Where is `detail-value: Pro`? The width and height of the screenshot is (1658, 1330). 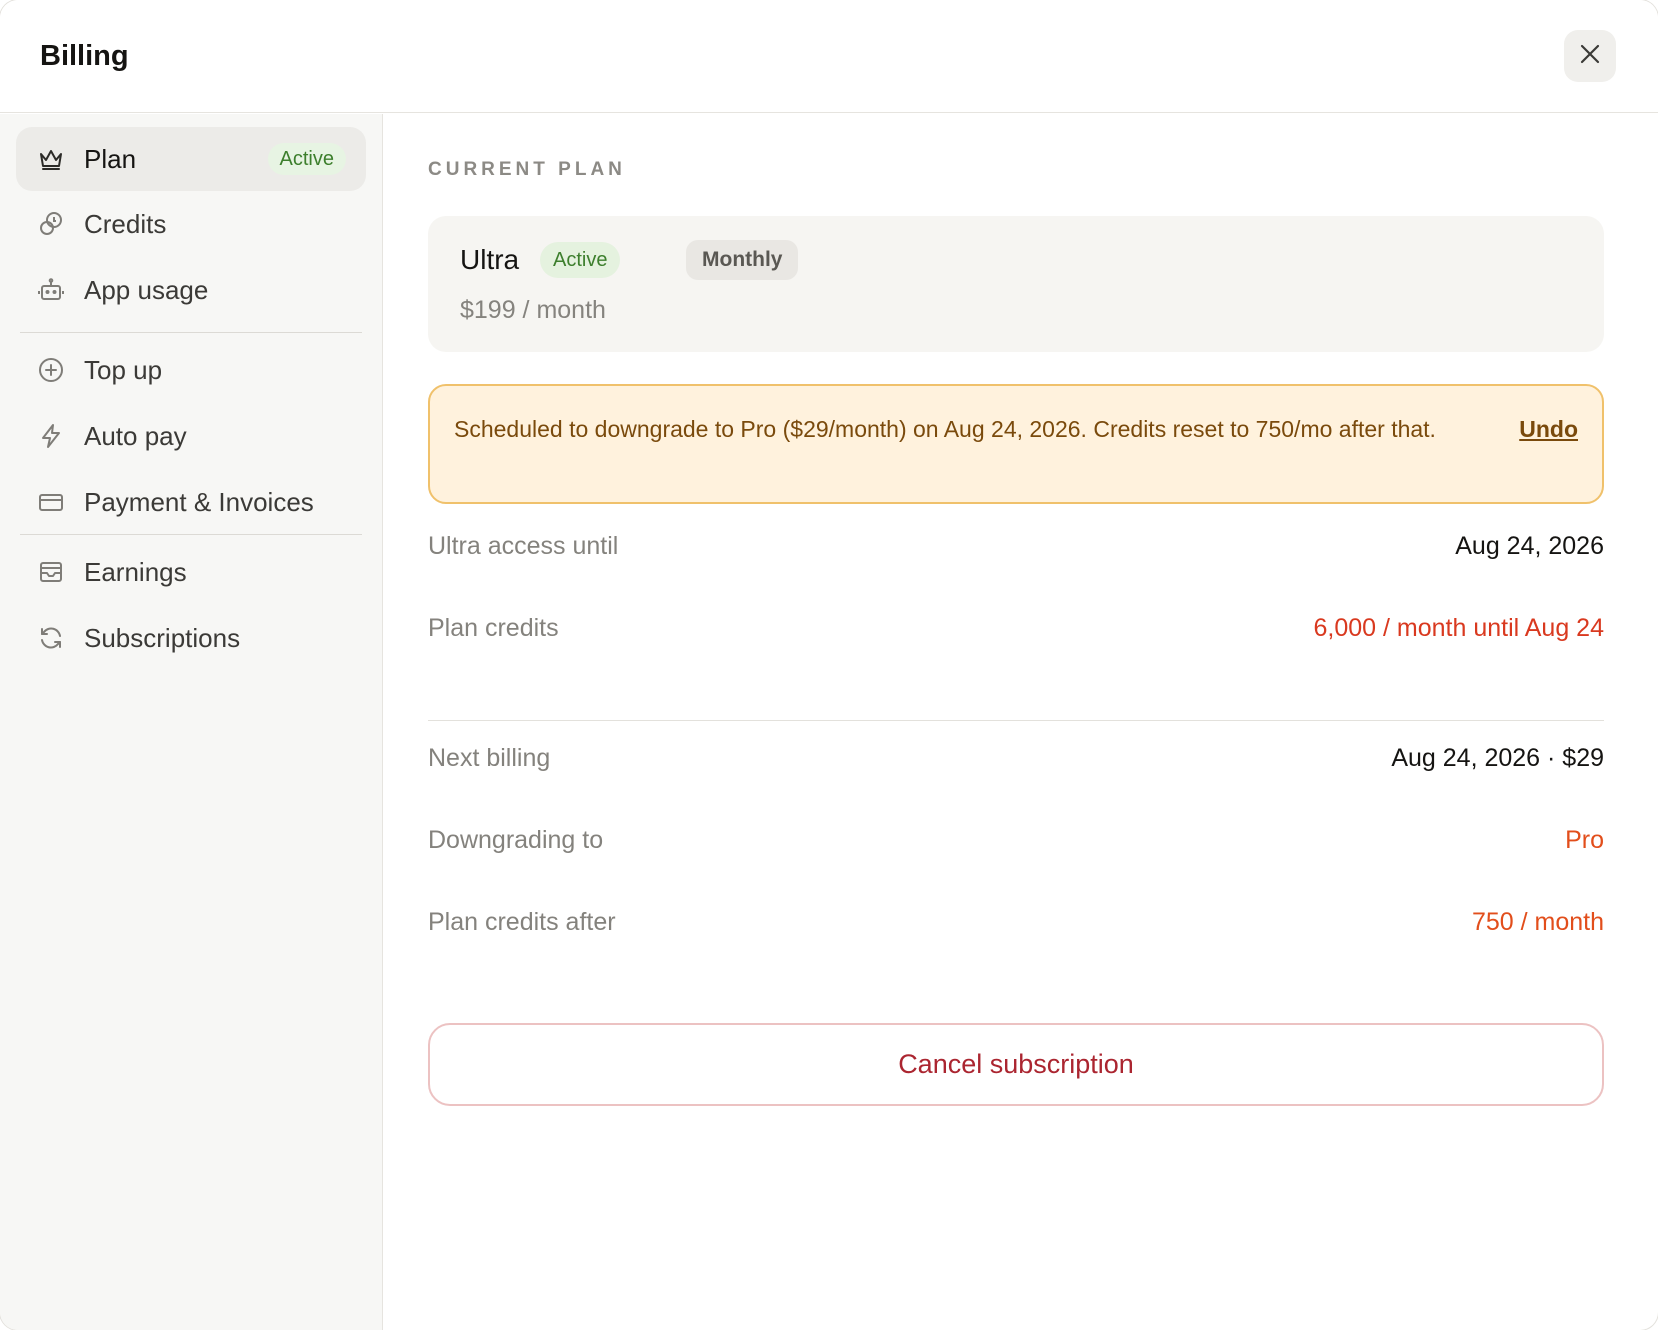
detail-value: Pro is located at coordinates (1584, 839).